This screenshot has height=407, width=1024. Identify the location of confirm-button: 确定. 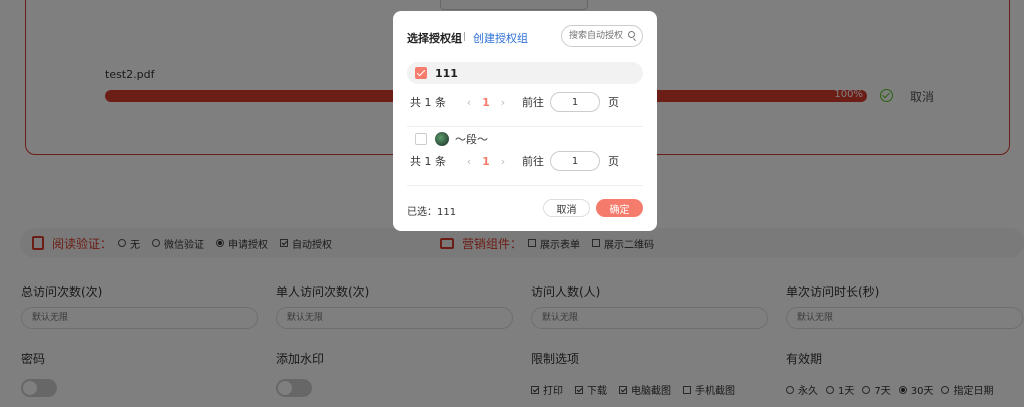
(619, 208).